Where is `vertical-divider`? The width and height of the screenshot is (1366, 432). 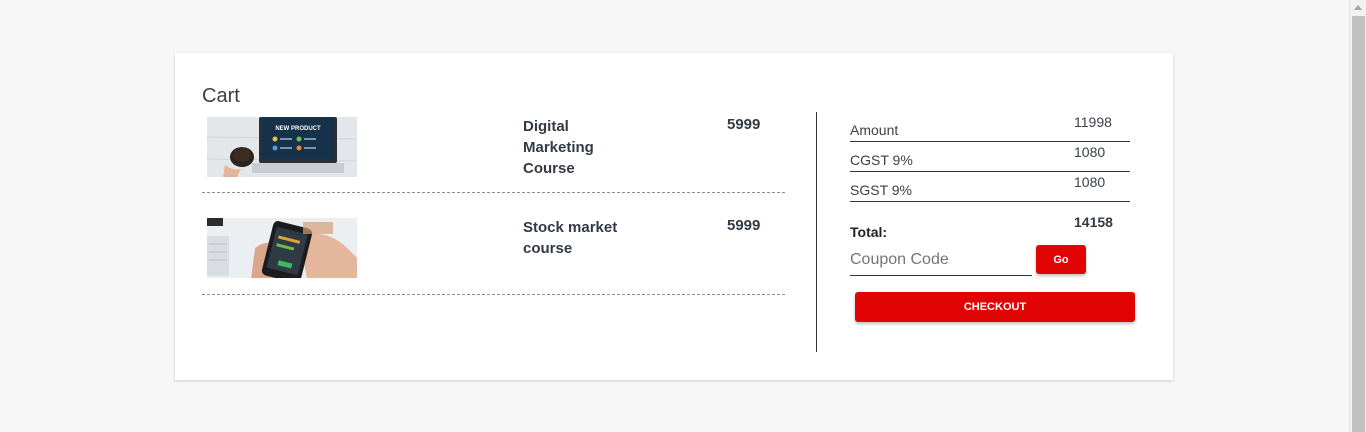
vertical-divider is located at coordinates (816, 232).